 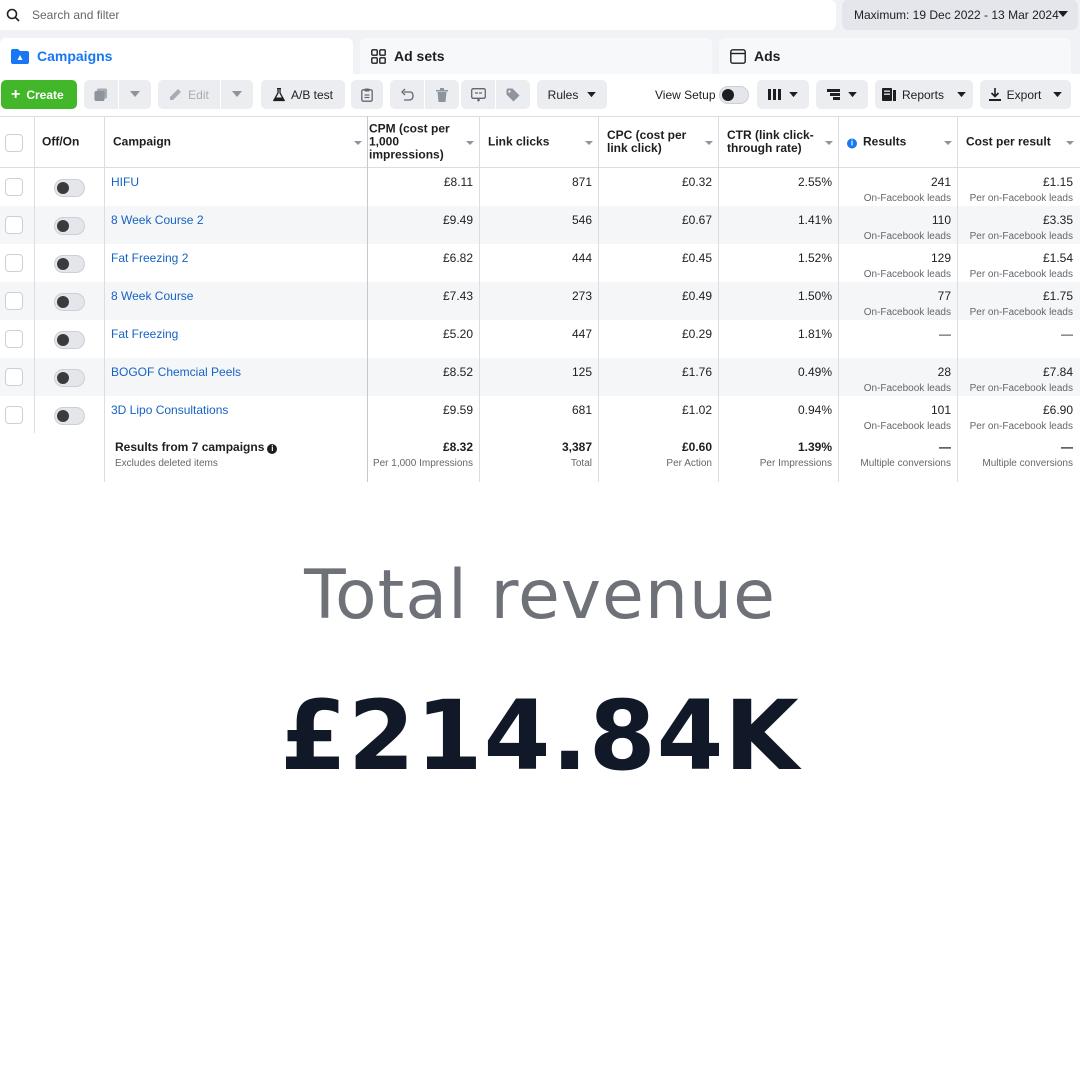 I want to click on revenue-value: £214.84K, so click(x=540, y=736).